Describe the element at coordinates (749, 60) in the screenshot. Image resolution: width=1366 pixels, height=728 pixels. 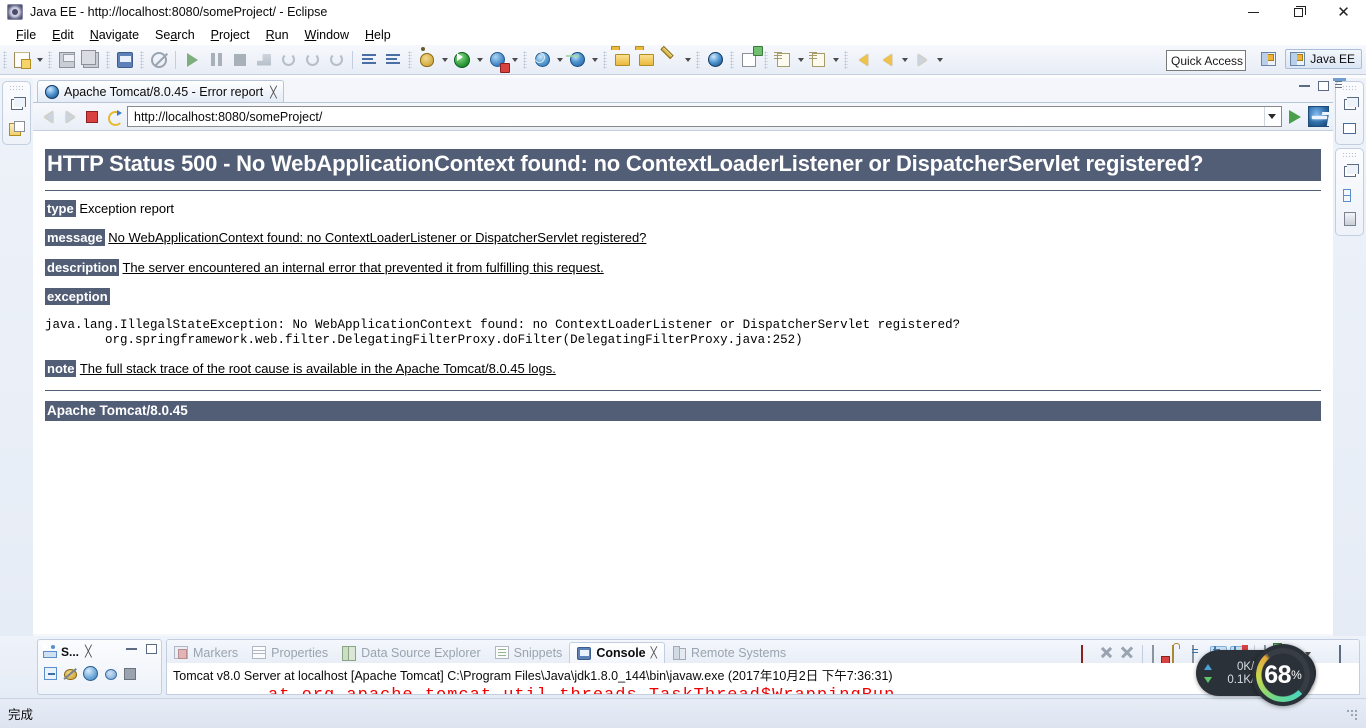
I see `publish-button` at that location.